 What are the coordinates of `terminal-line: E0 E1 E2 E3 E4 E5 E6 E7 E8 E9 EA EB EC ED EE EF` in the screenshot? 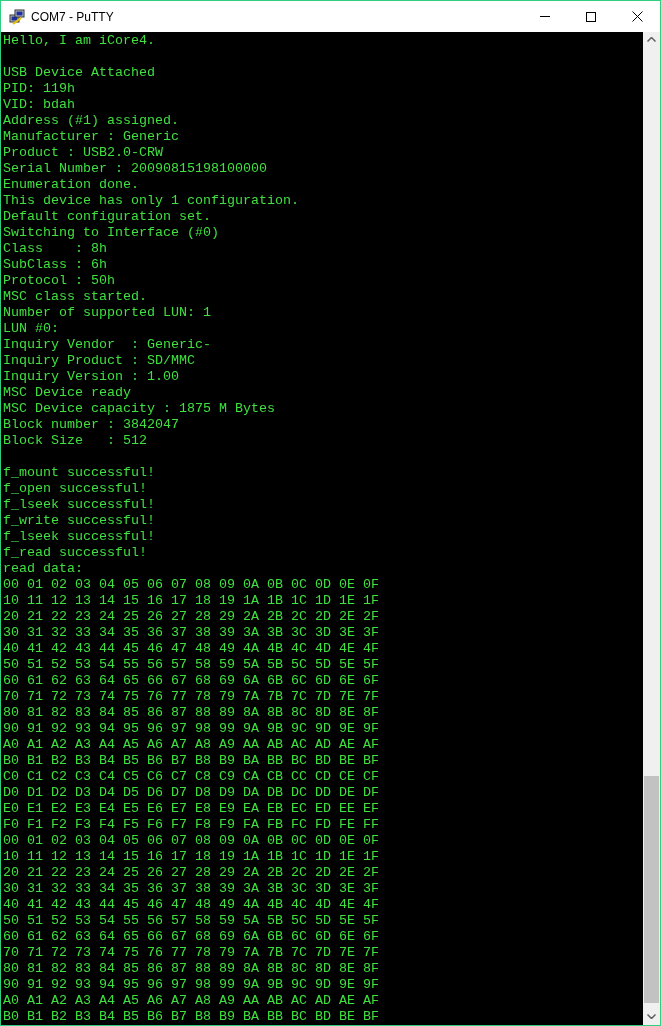 It's located at (190, 809).